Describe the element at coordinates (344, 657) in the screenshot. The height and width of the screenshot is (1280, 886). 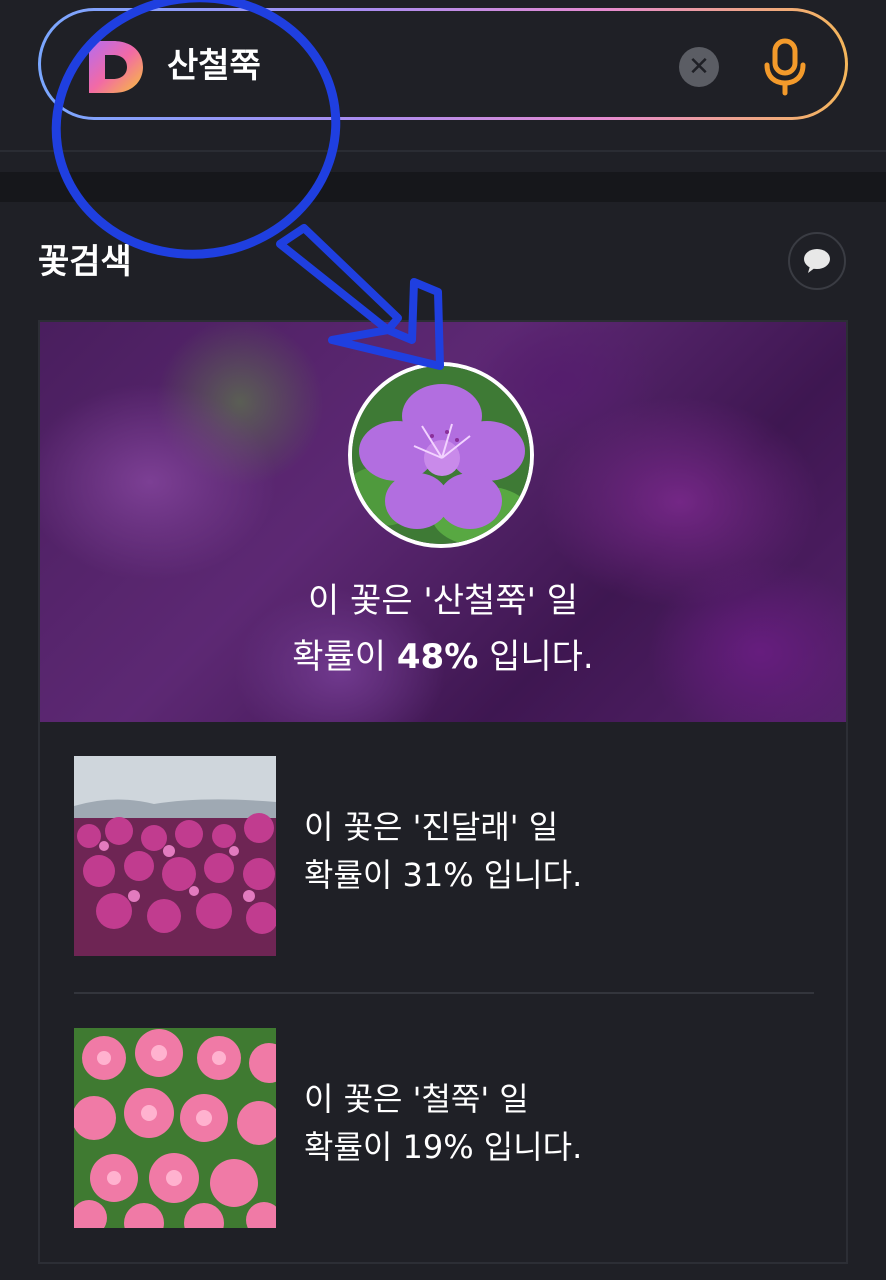
I see `top-result-prefix: 확률이` at that location.